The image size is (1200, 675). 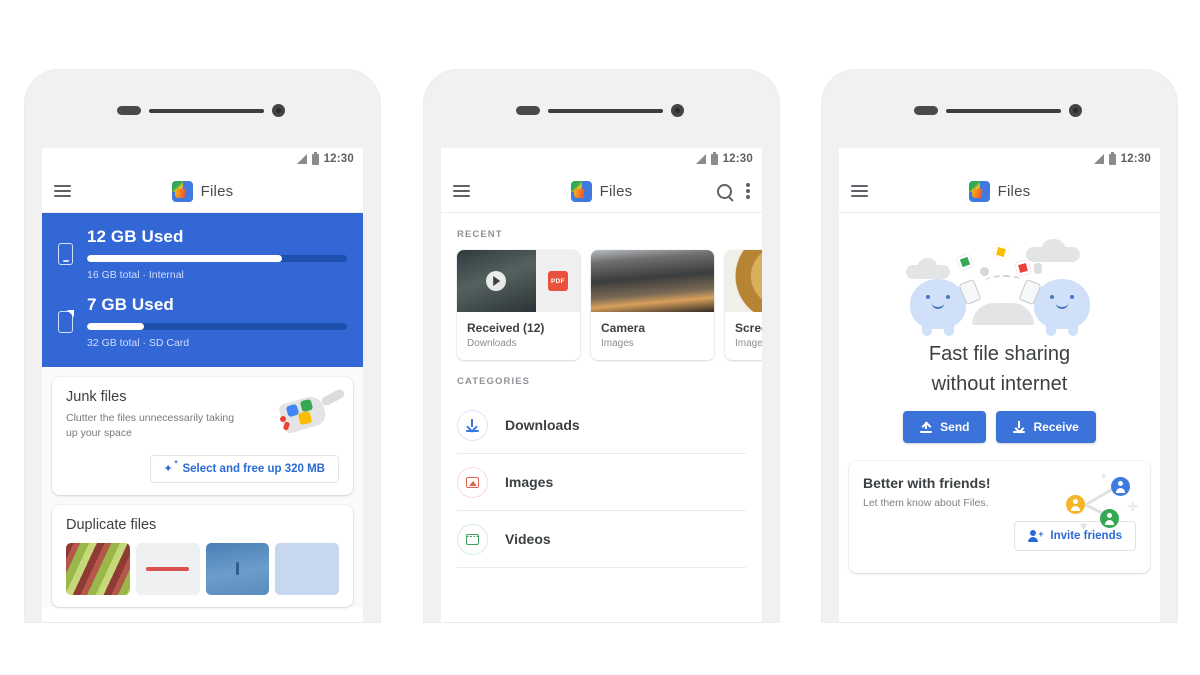 What do you see at coordinates (623, 328) in the screenshot?
I see `recent-card-name: Camera` at bounding box center [623, 328].